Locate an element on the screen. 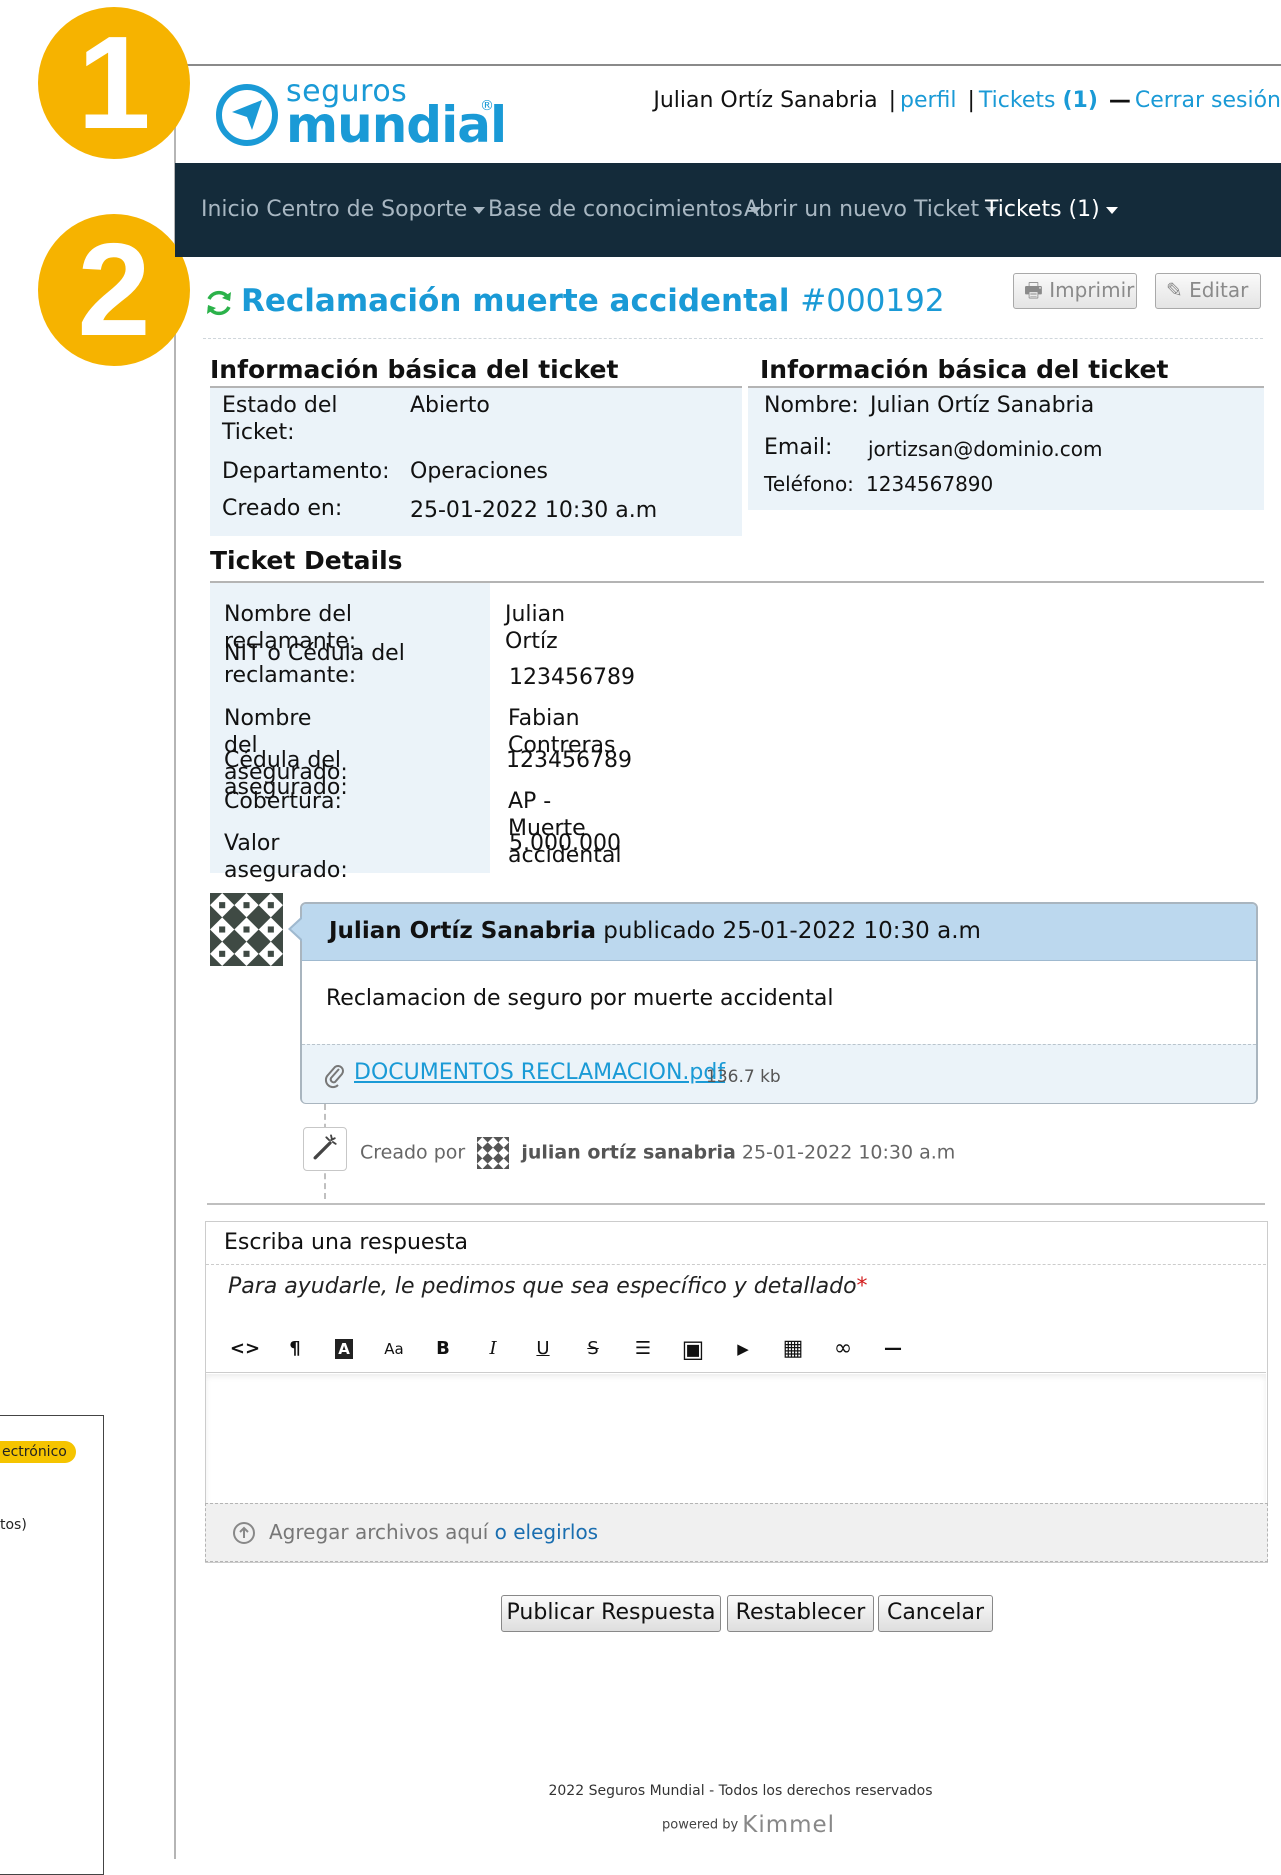  link-icon: ∞ is located at coordinates (843, 1349).